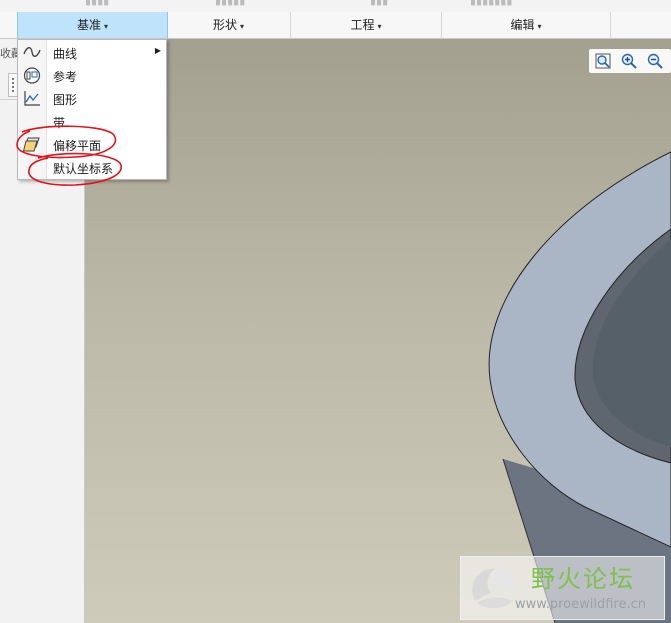 This screenshot has width=671, height=623. I want to click on watermark: 野火论坛 www.proewildfire.cn, so click(562, 588).